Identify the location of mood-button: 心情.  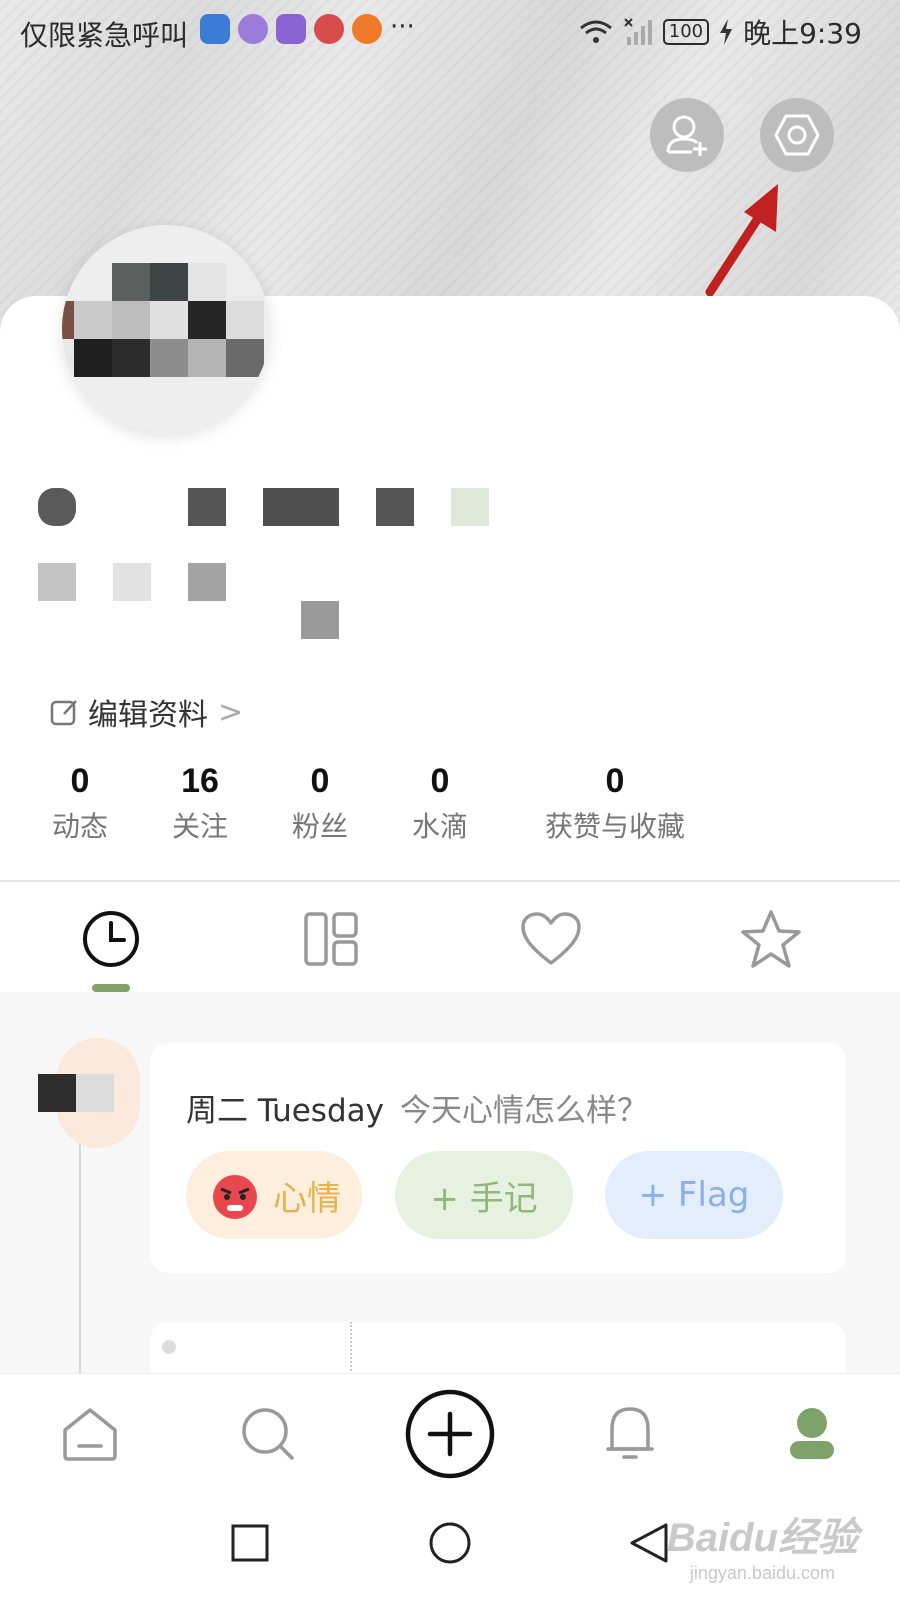
(274, 1195).